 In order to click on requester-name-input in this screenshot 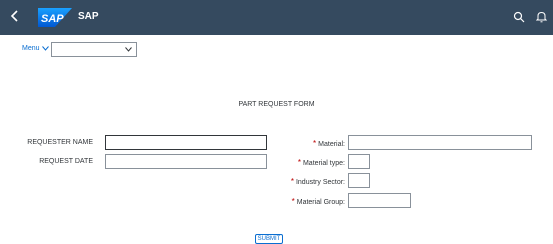, I will do `click(186, 142)`.